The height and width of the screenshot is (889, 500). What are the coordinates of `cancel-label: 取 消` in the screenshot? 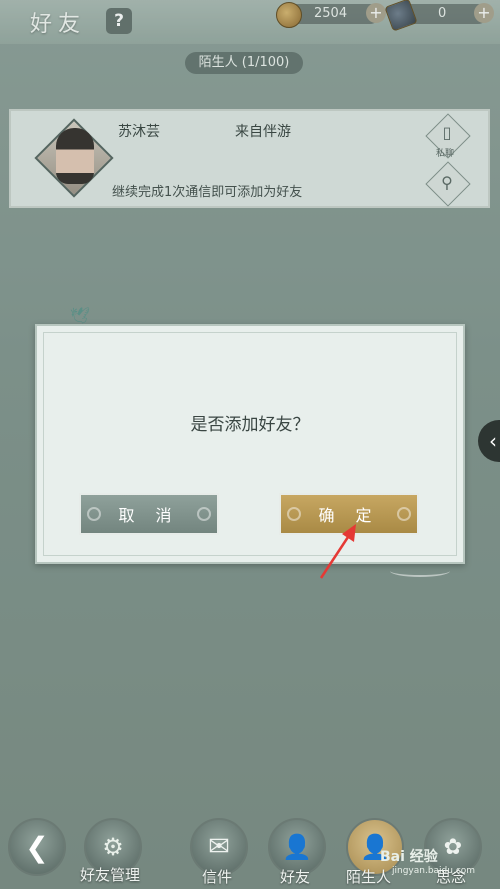 It's located at (149, 515).